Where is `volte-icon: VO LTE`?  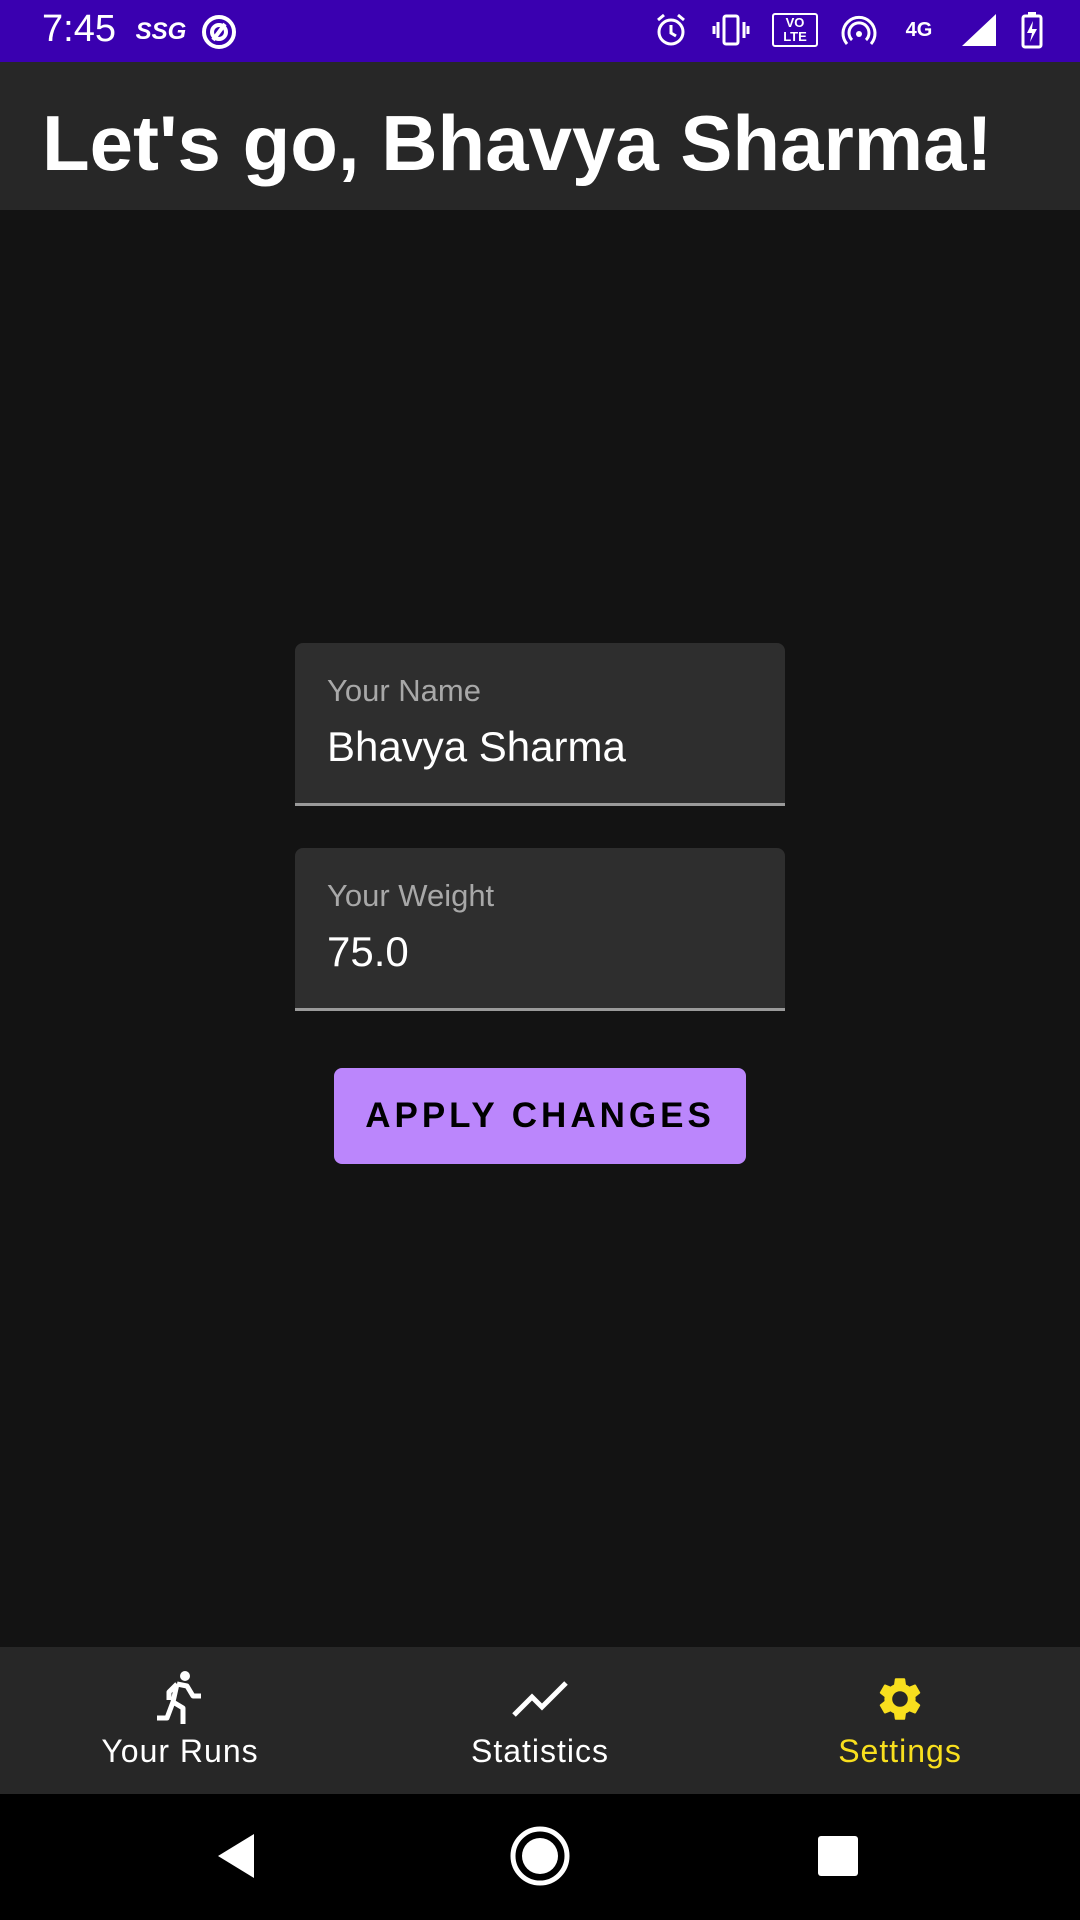
volte-icon: VO LTE is located at coordinates (795, 30).